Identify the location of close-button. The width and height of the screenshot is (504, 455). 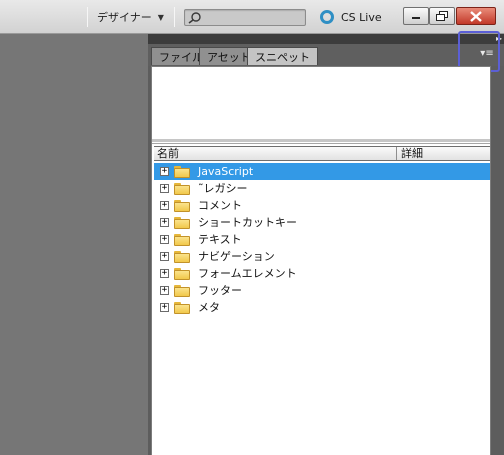
(476, 16).